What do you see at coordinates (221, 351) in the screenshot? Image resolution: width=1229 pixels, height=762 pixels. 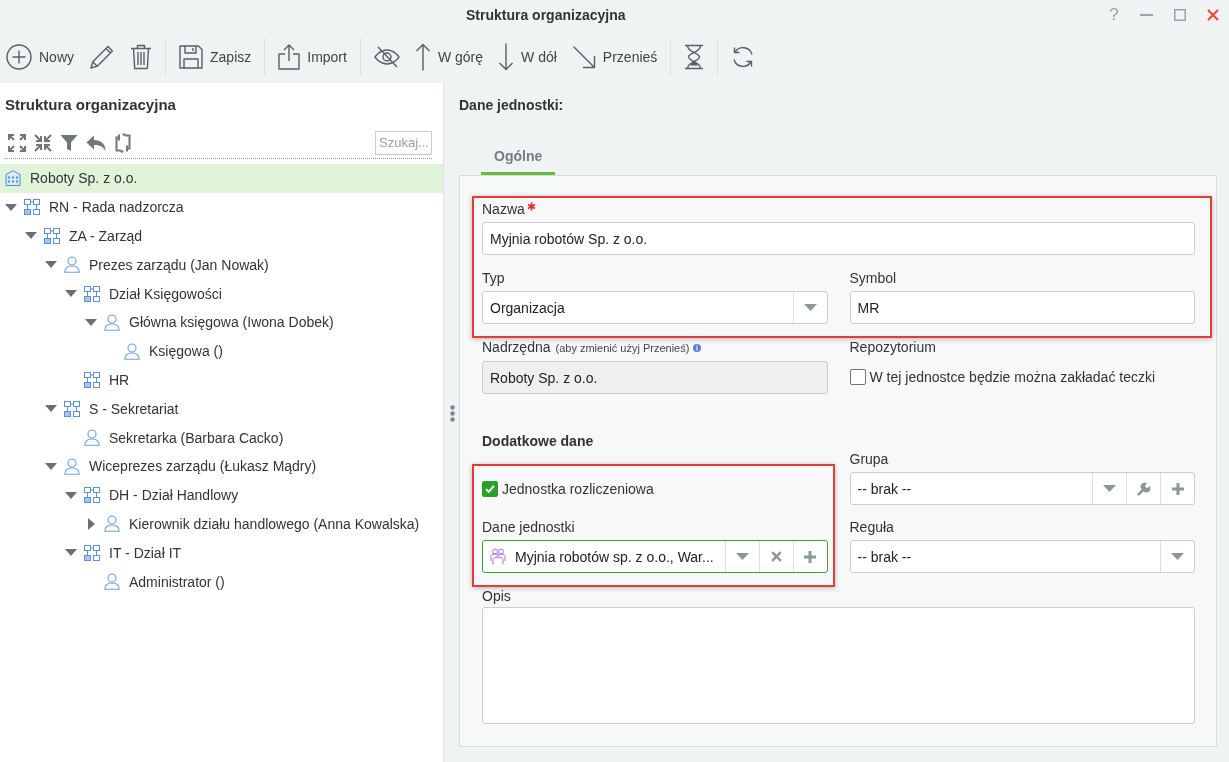 I see `tree-item: Księgowa ()` at bounding box center [221, 351].